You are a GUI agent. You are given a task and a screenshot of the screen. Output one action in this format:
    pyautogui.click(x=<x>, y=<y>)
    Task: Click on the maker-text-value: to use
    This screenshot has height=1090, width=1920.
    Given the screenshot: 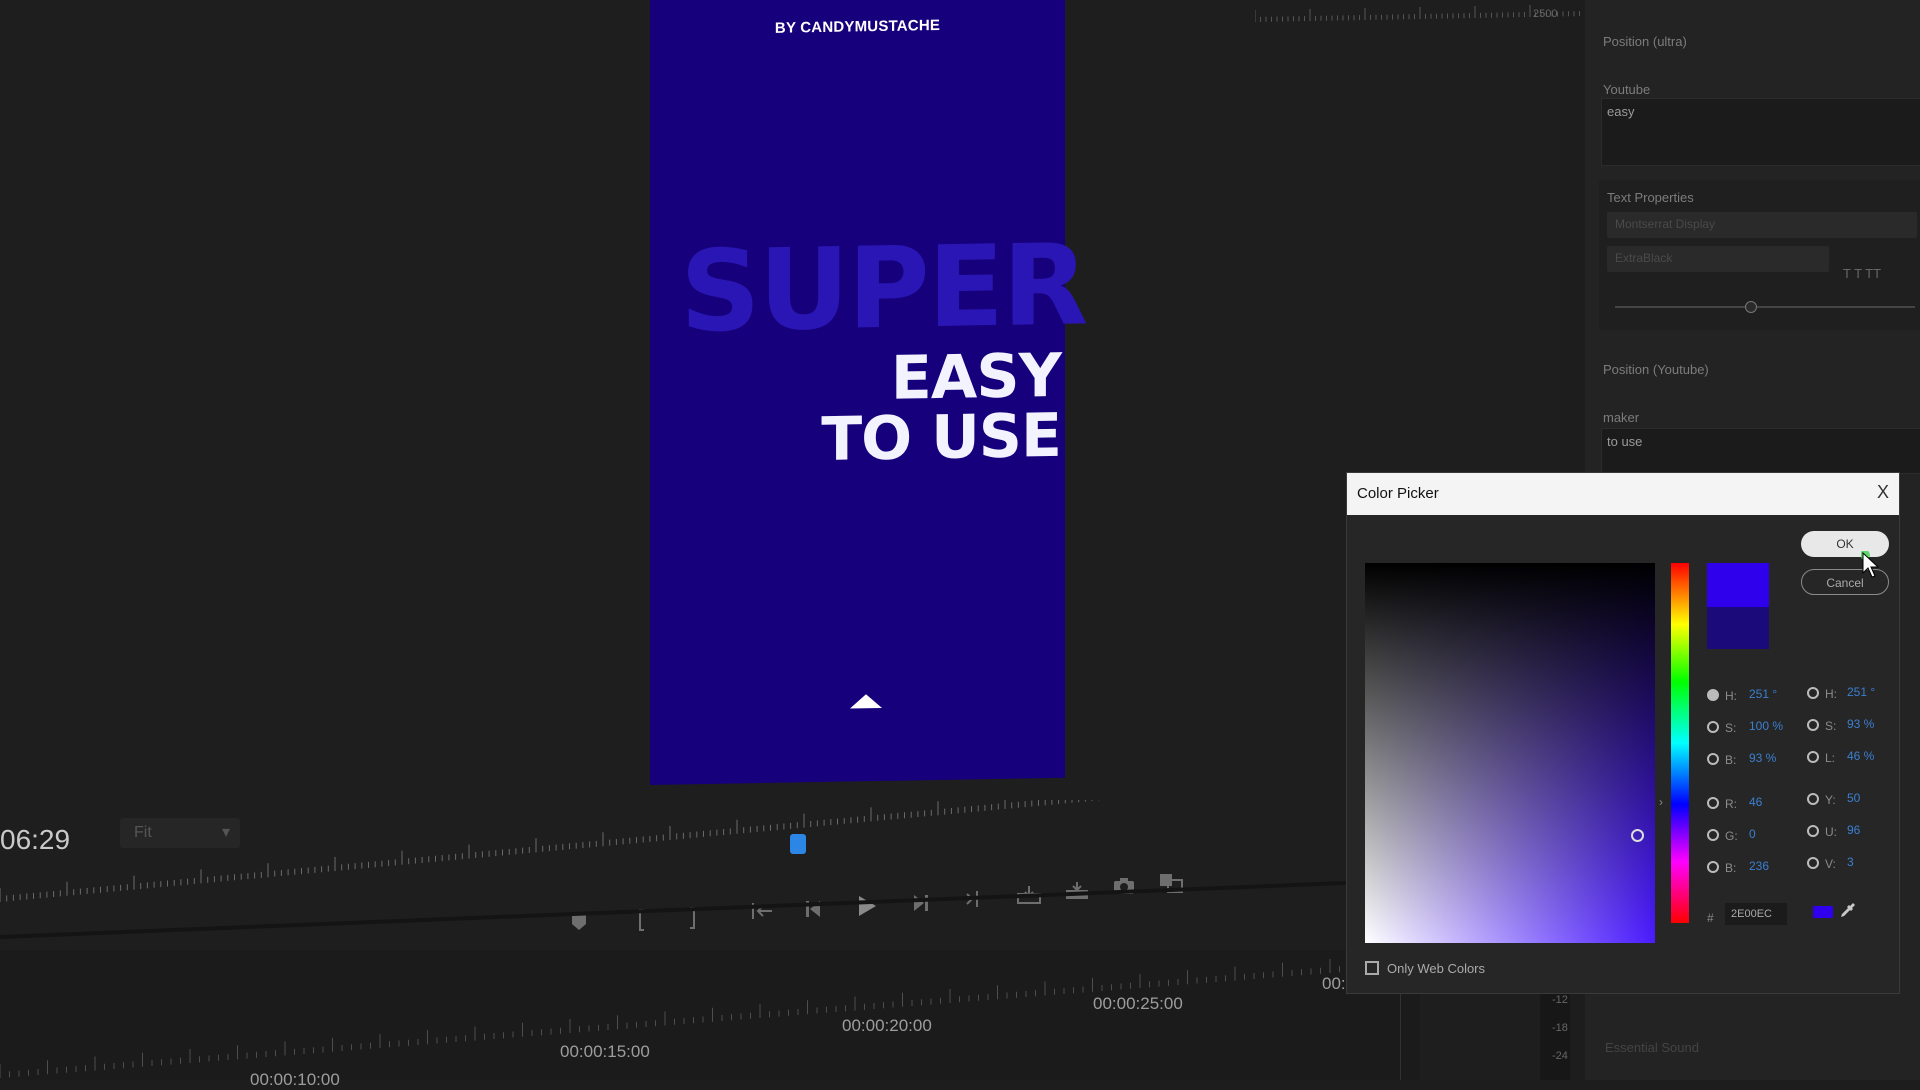 What is the action you would take?
    pyautogui.click(x=1625, y=441)
    